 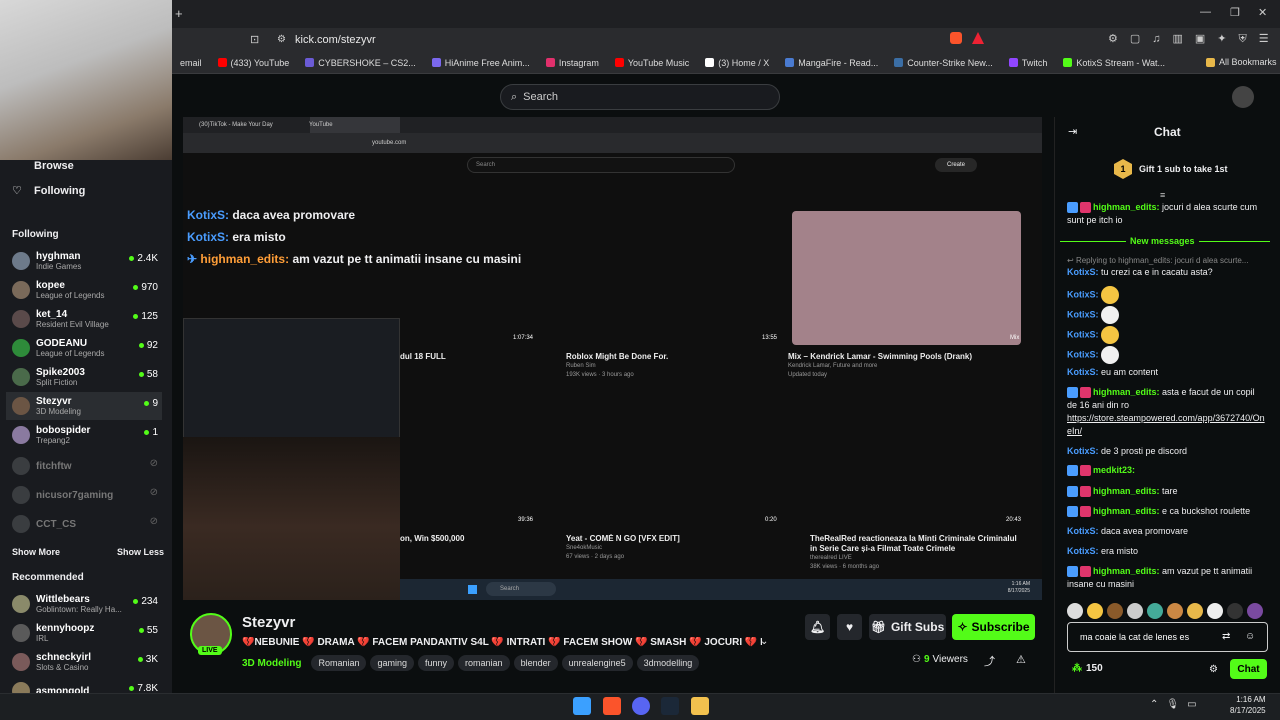 I want to click on sidebar-channel-item: Spike2003 Split Fiction 58, so click(x=87, y=377).